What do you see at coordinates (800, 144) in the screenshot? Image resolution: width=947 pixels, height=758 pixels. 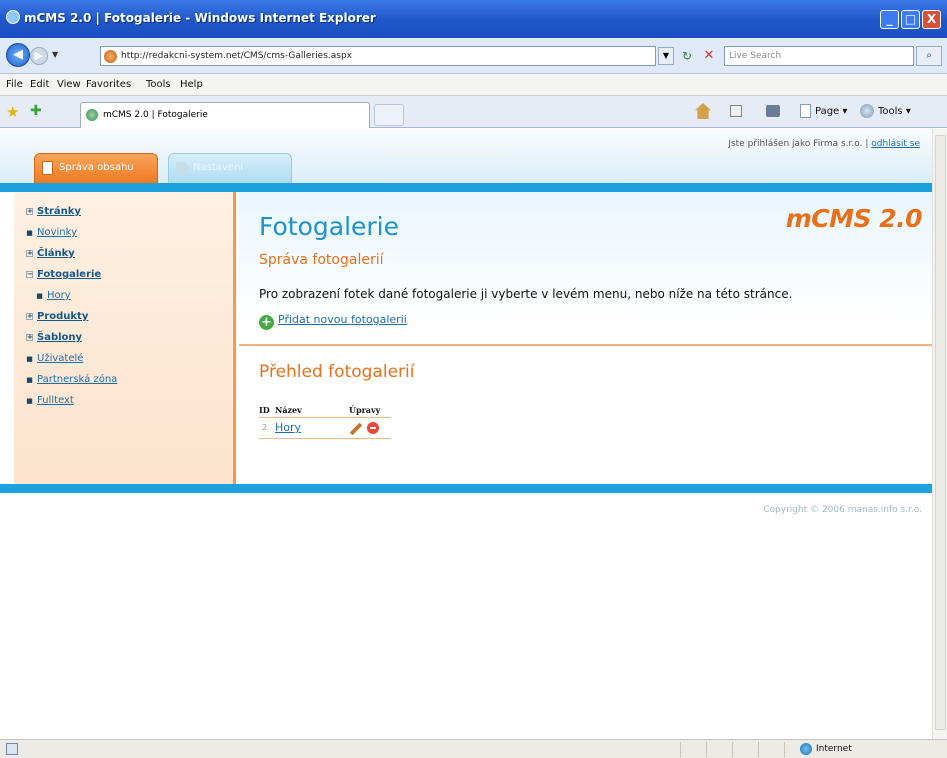 I see `logged-in-text: Jste přihlášen jako Firma s.r.o. |` at bounding box center [800, 144].